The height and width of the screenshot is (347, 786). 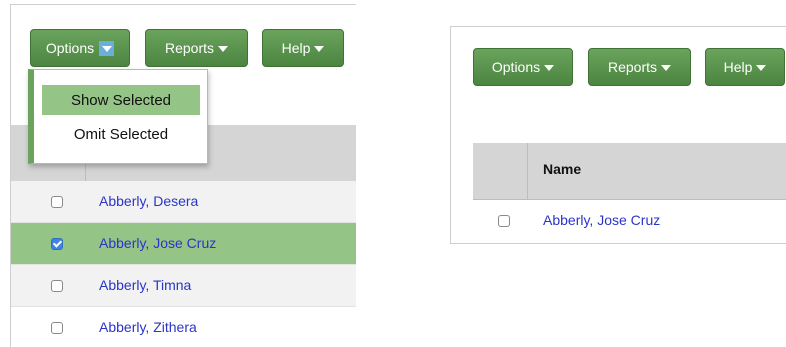 What do you see at coordinates (148, 201) in the screenshot?
I see `row-name-link: Abberly, Desera` at bounding box center [148, 201].